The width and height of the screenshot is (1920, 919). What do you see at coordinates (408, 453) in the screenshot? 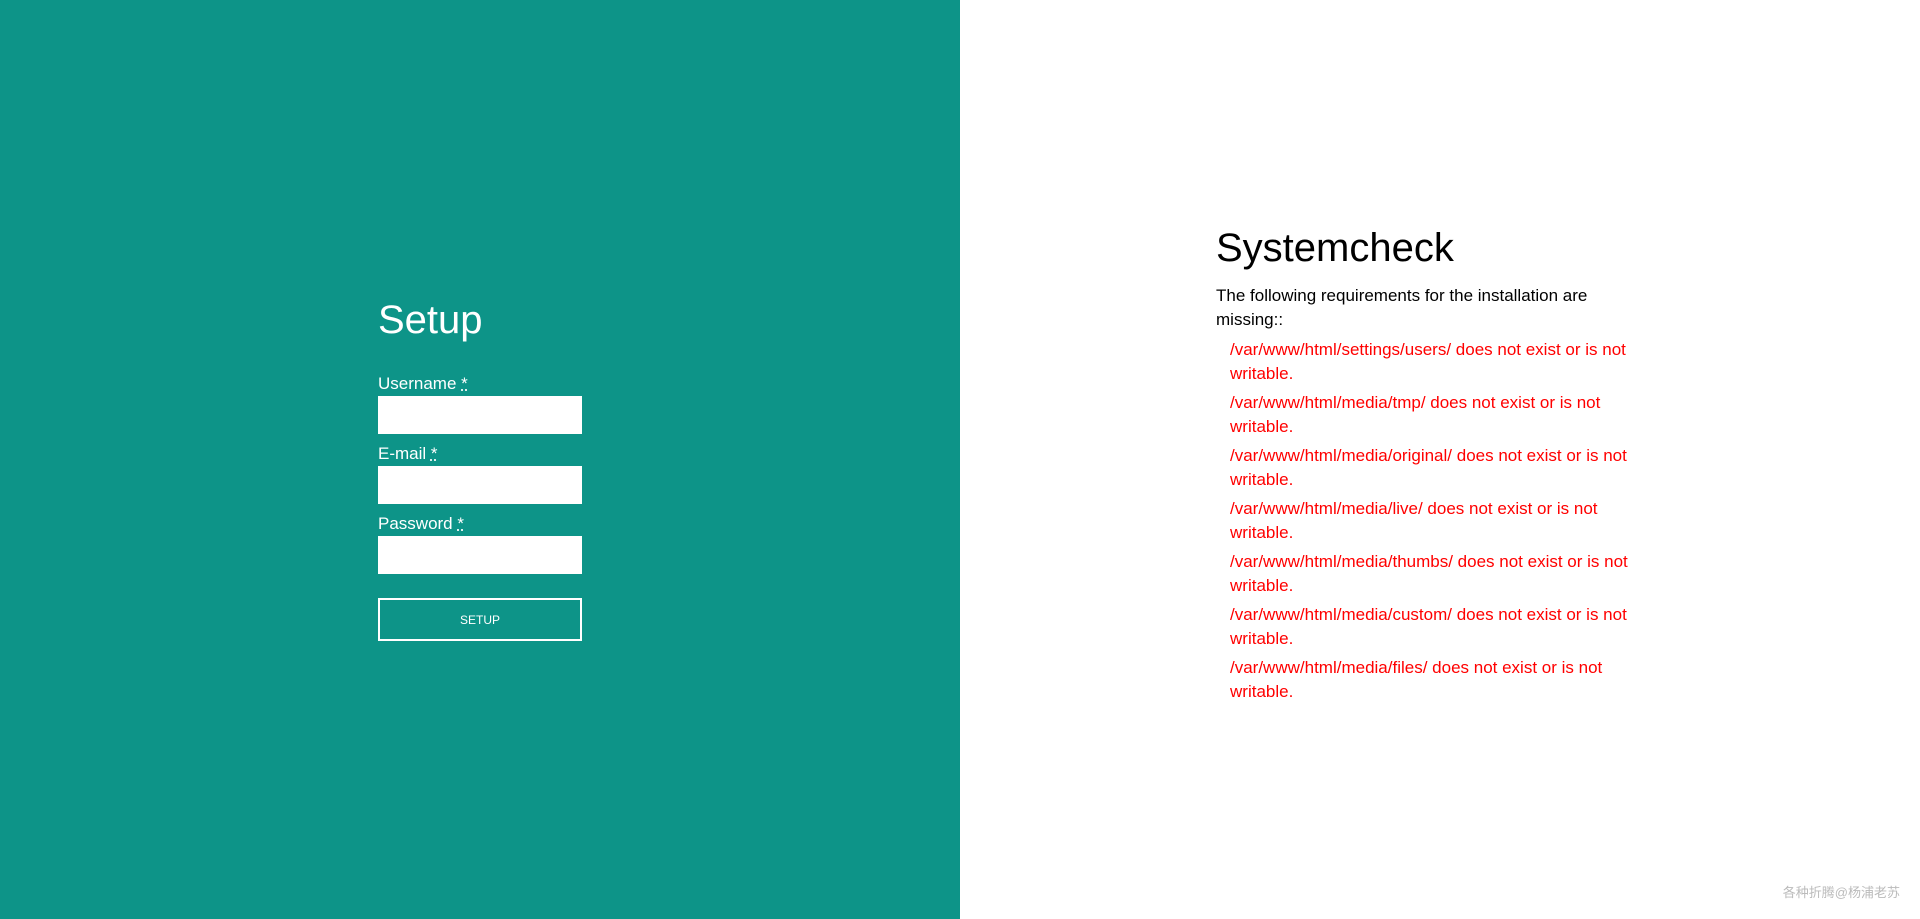
I see `email-label: E-mail *` at bounding box center [408, 453].